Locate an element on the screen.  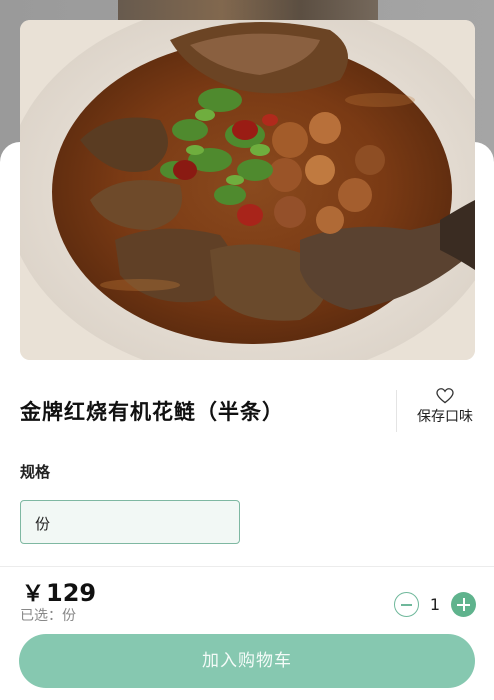
footer-divider is located at coordinates (247, 566).